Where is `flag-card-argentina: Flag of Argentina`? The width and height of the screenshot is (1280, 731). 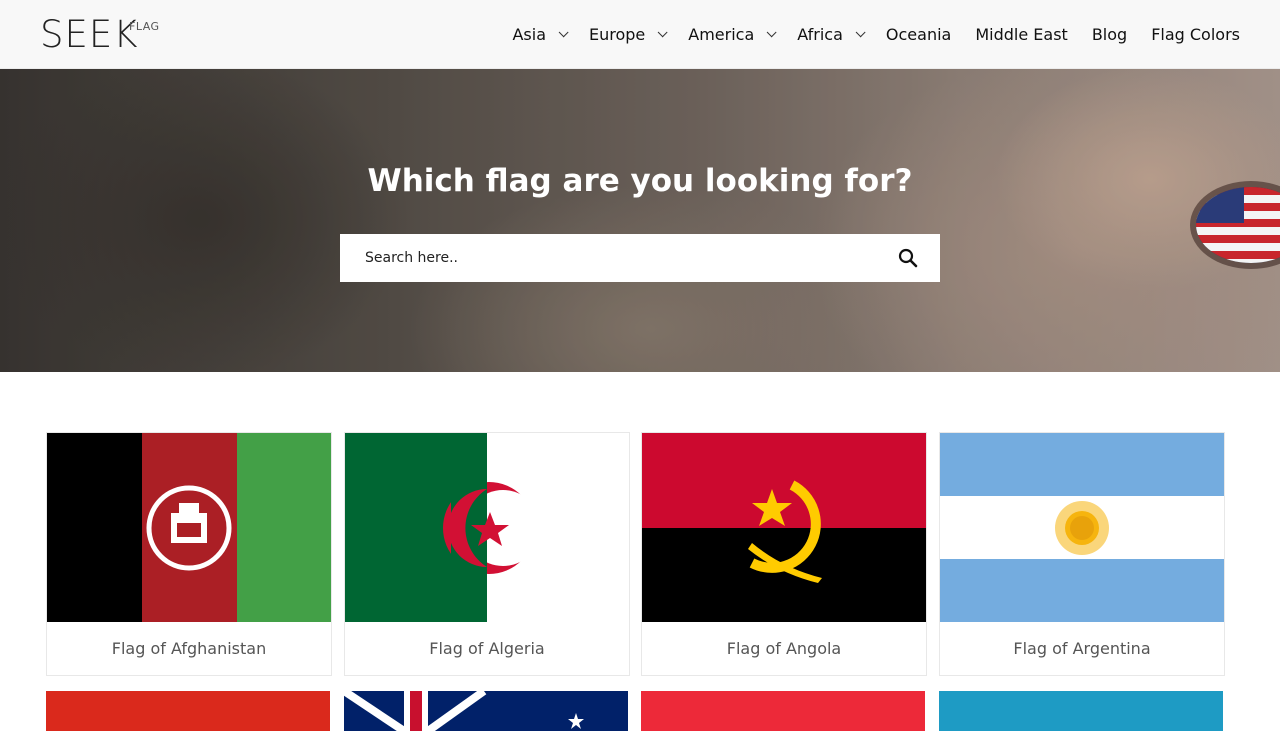 flag-card-argentina: Flag of Argentina is located at coordinates (1082, 554).